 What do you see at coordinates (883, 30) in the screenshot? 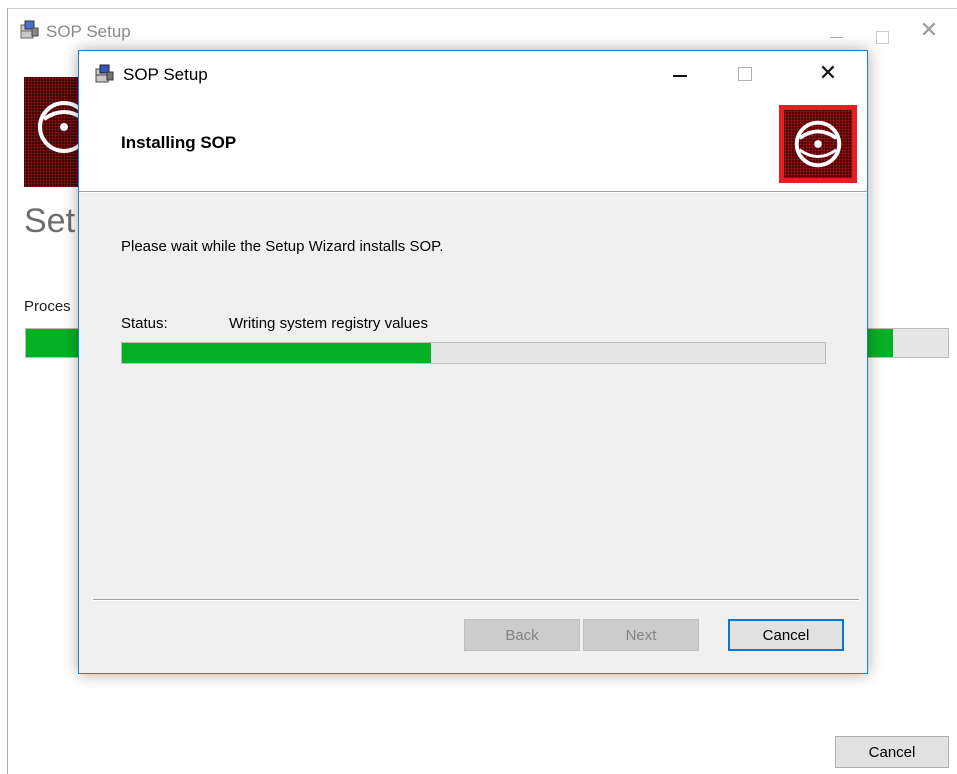
I see `background-maximize-button` at bounding box center [883, 30].